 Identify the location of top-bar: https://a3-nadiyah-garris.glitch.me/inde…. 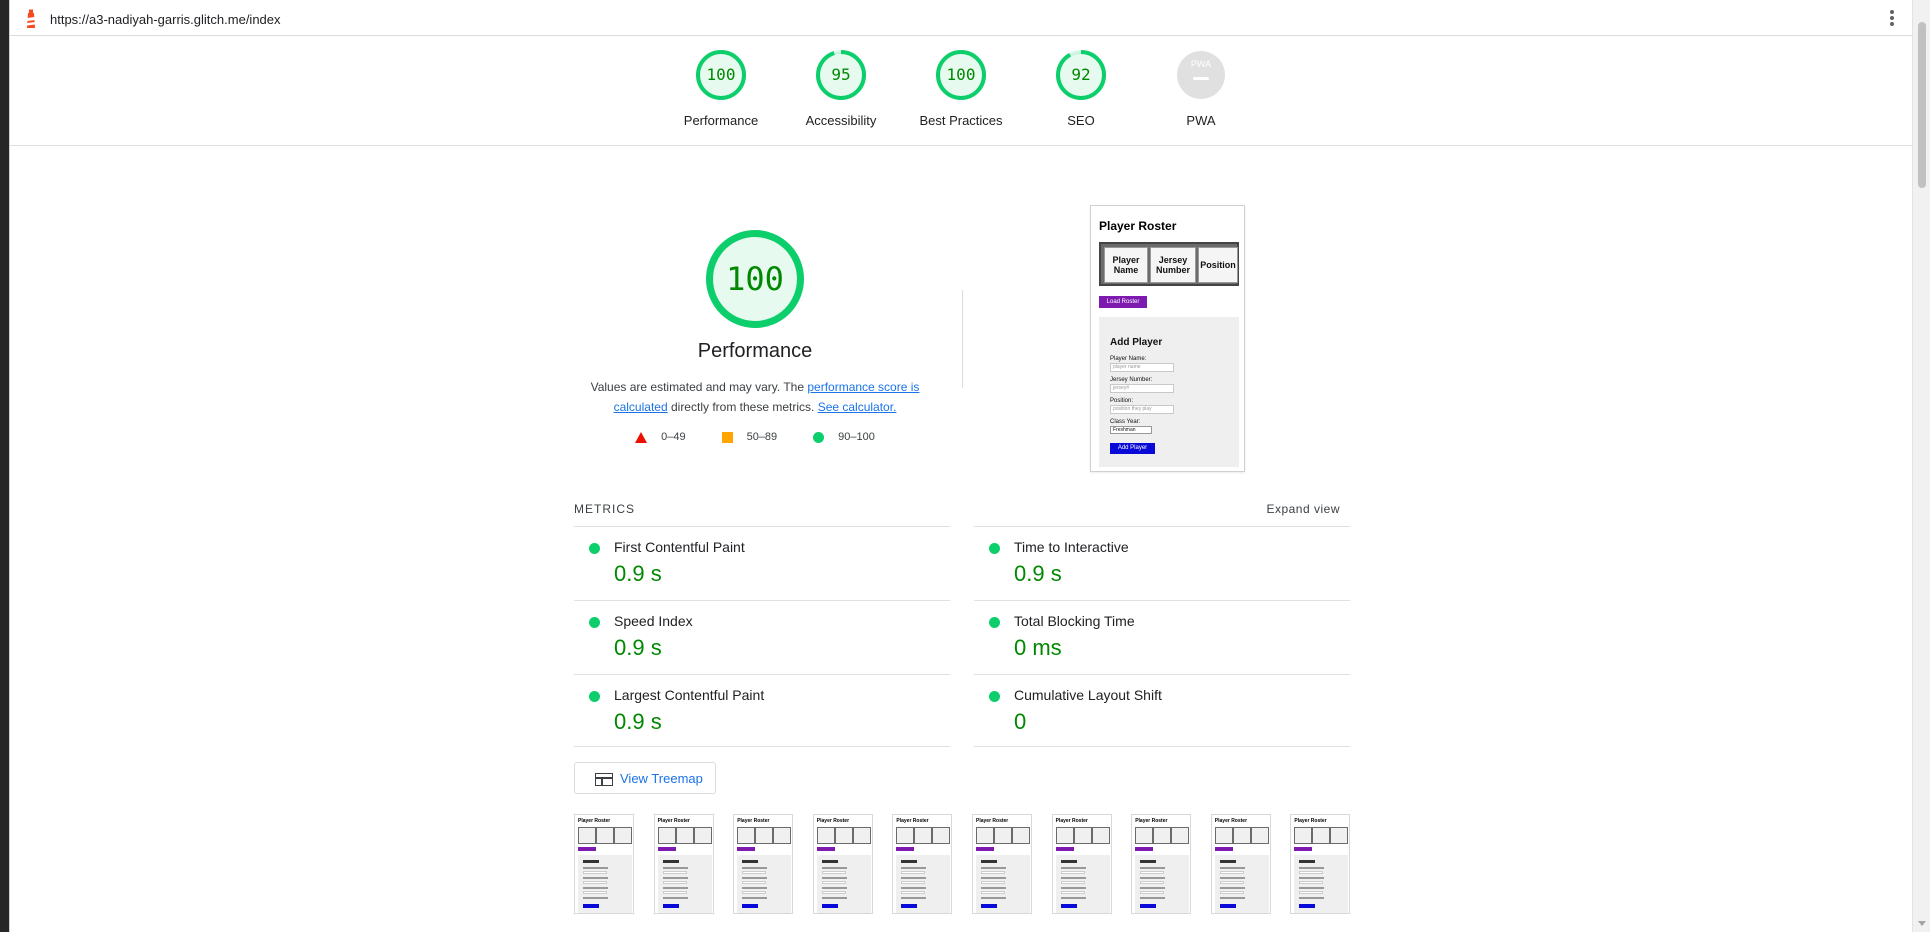
(961, 18).